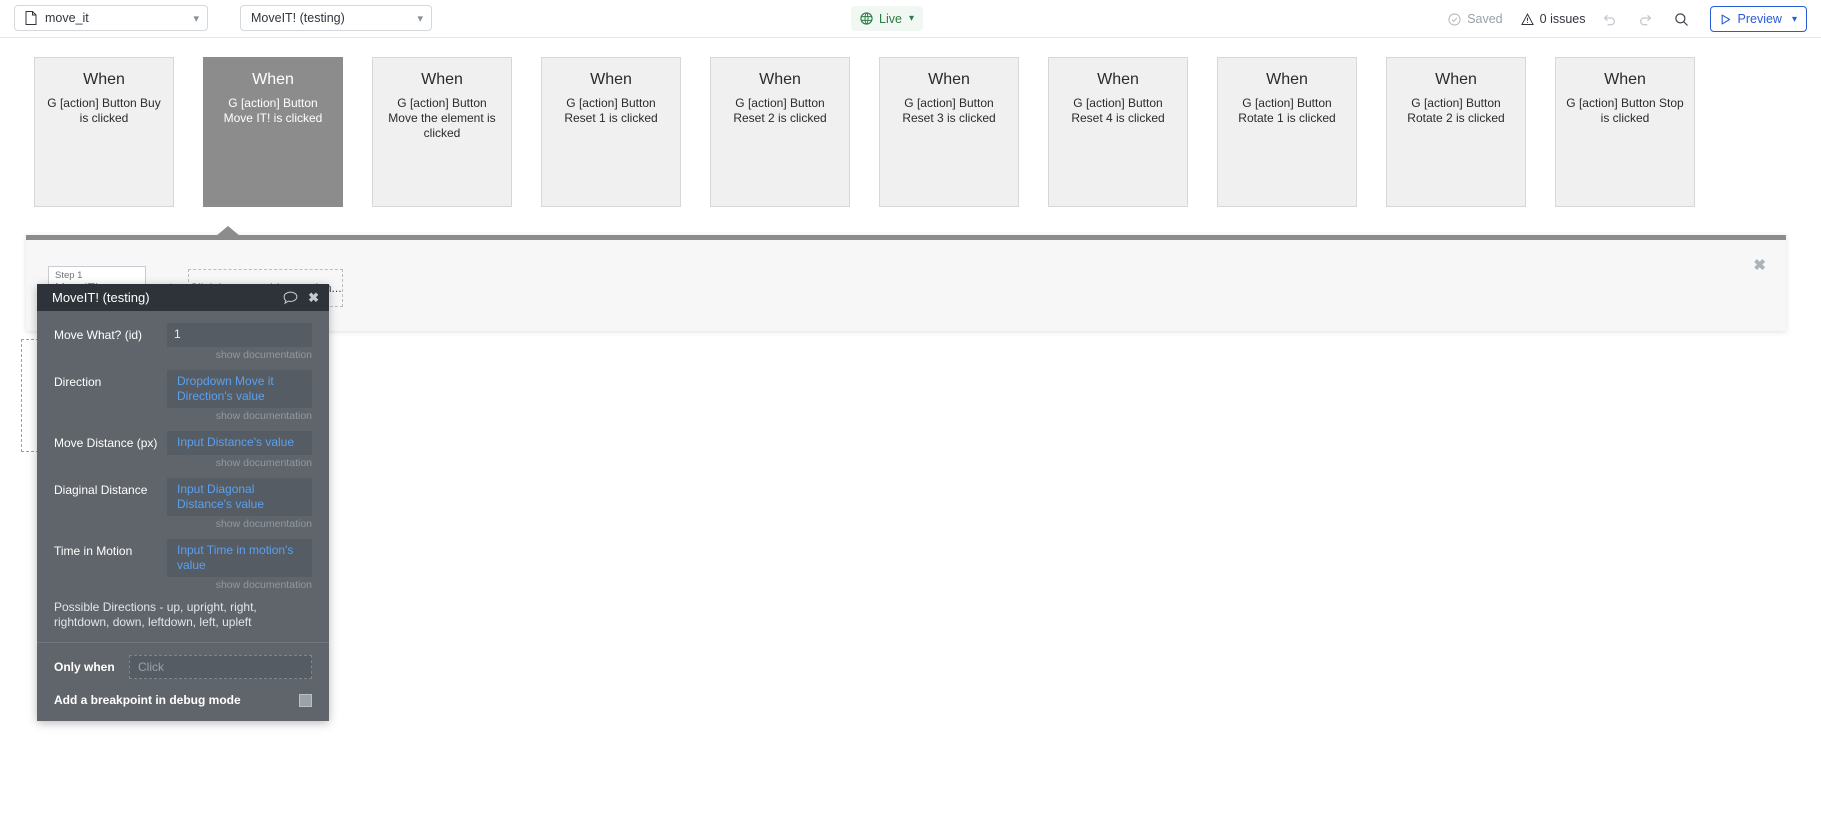 This screenshot has width=1821, height=820. What do you see at coordinates (98, 335) in the screenshot?
I see `field-label: Move What? (id)` at bounding box center [98, 335].